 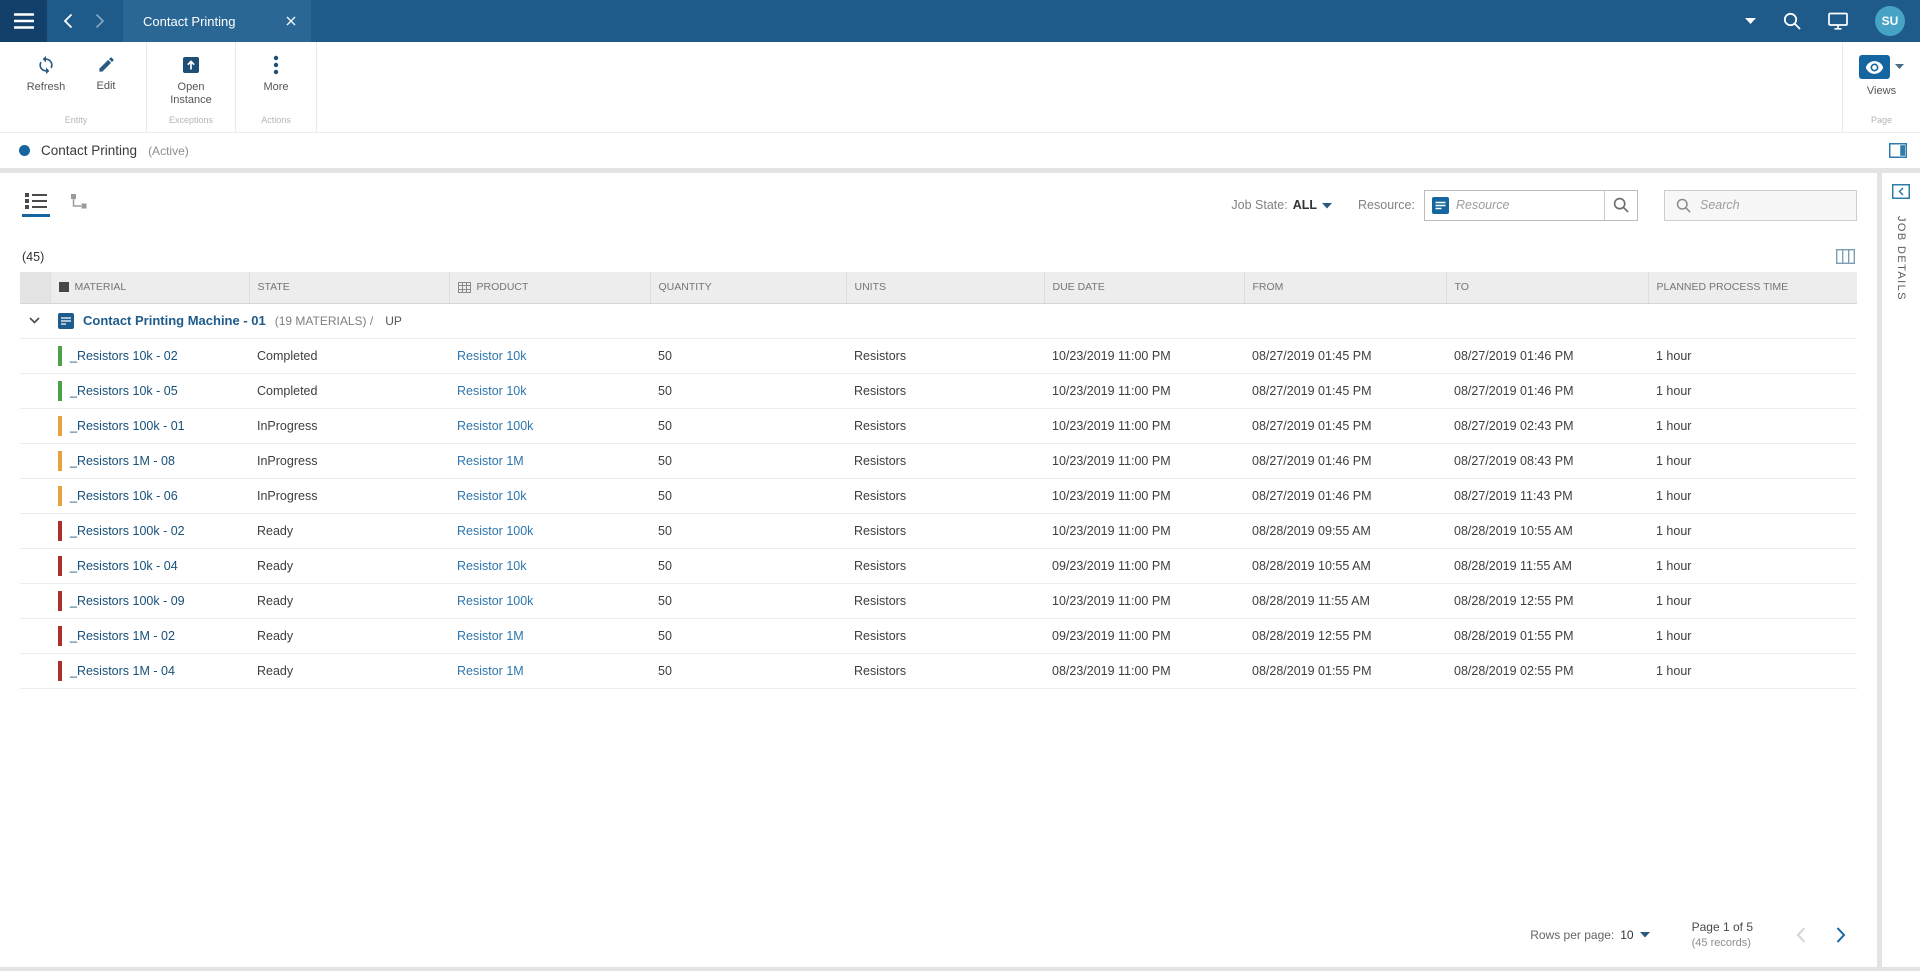 I want to click on units-cell: Resistors, so click(x=945, y=356).